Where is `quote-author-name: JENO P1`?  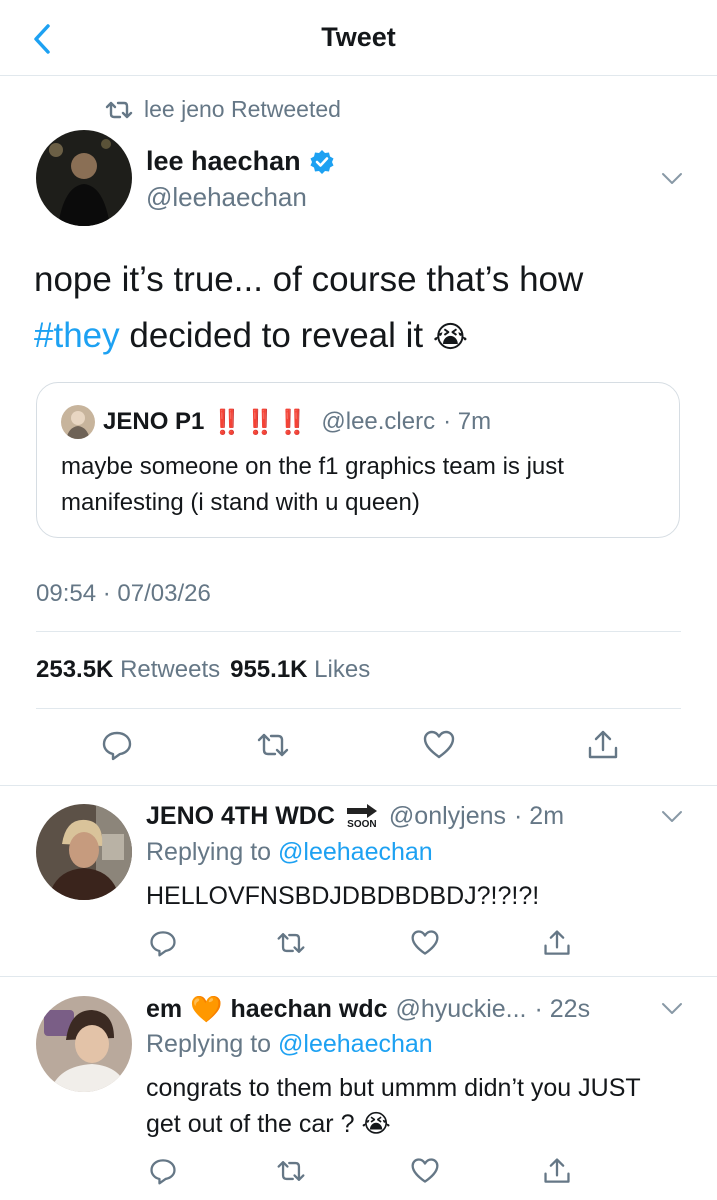
quote-author-name: JENO P1 is located at coordinates (154, 421).